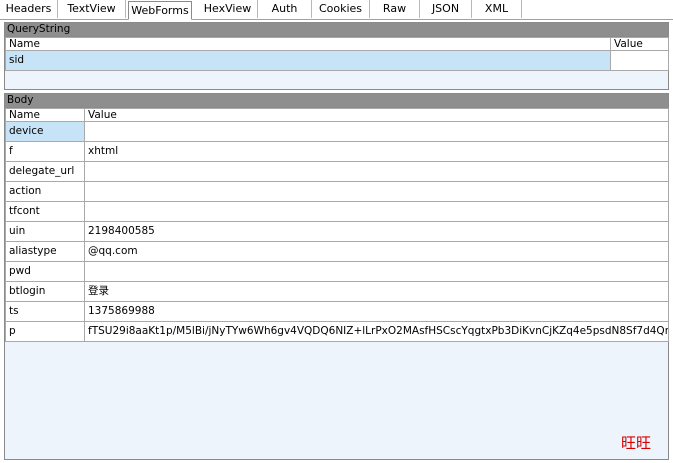  I want to click on table-row: sid, so click(337, 60).